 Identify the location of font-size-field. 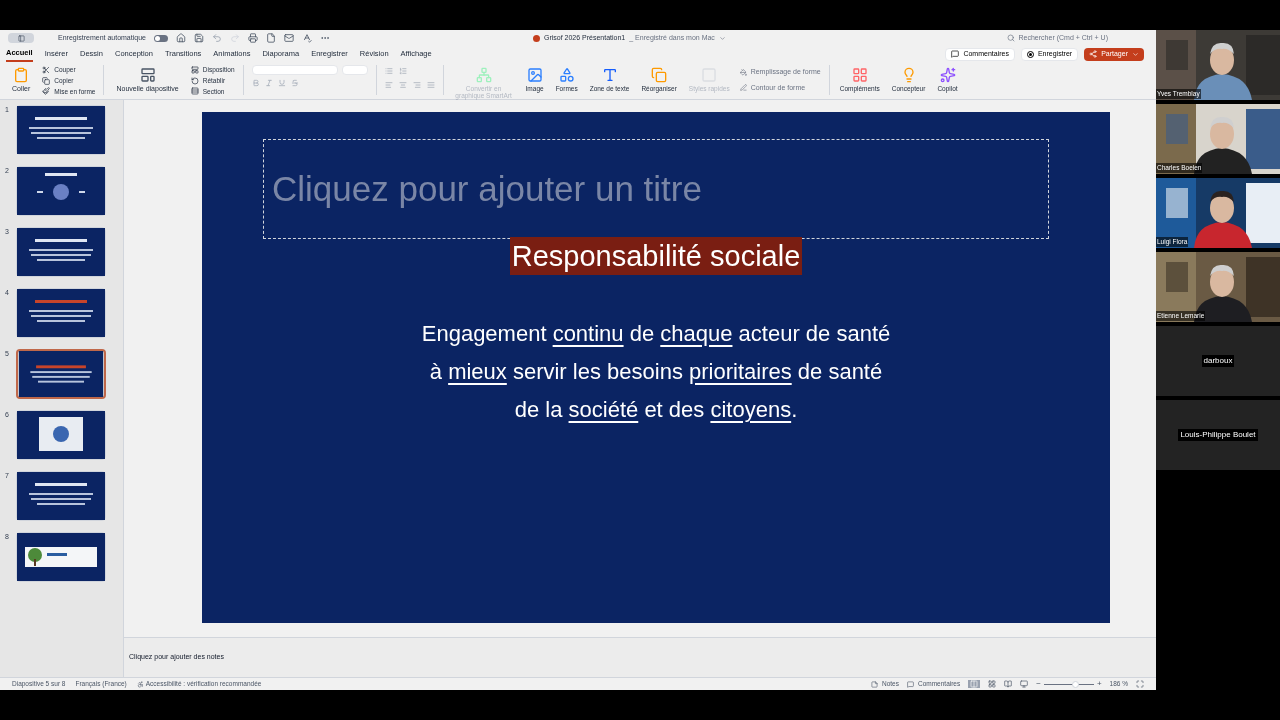
(354, 70).